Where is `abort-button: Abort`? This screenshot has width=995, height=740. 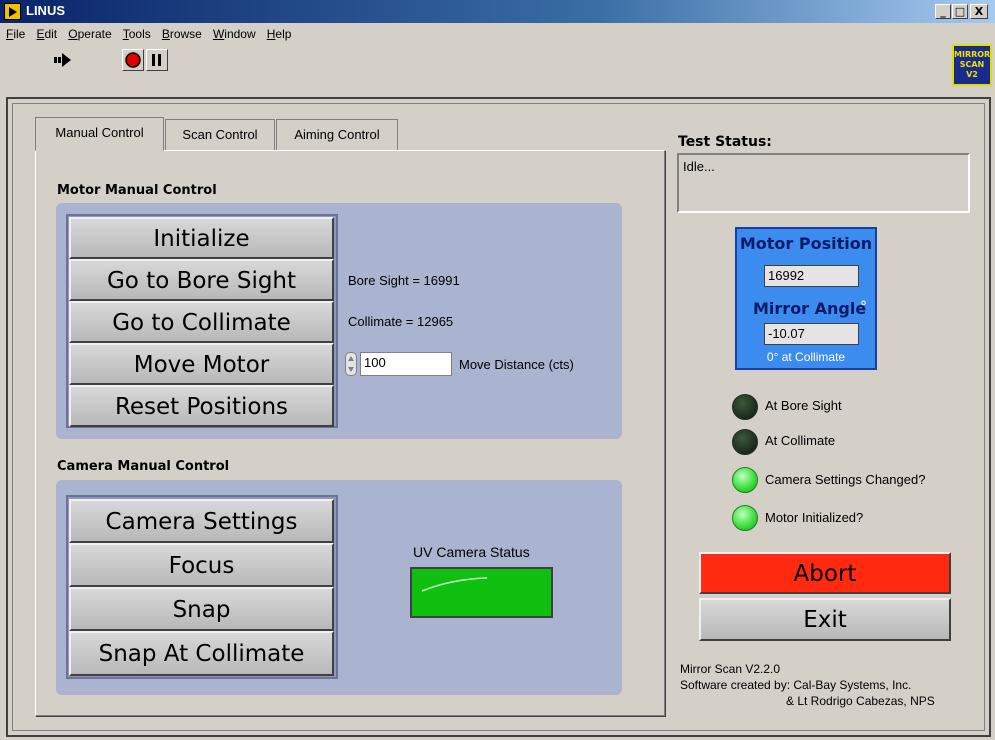
abort-button: Abort is located at coordinates (825, 573).